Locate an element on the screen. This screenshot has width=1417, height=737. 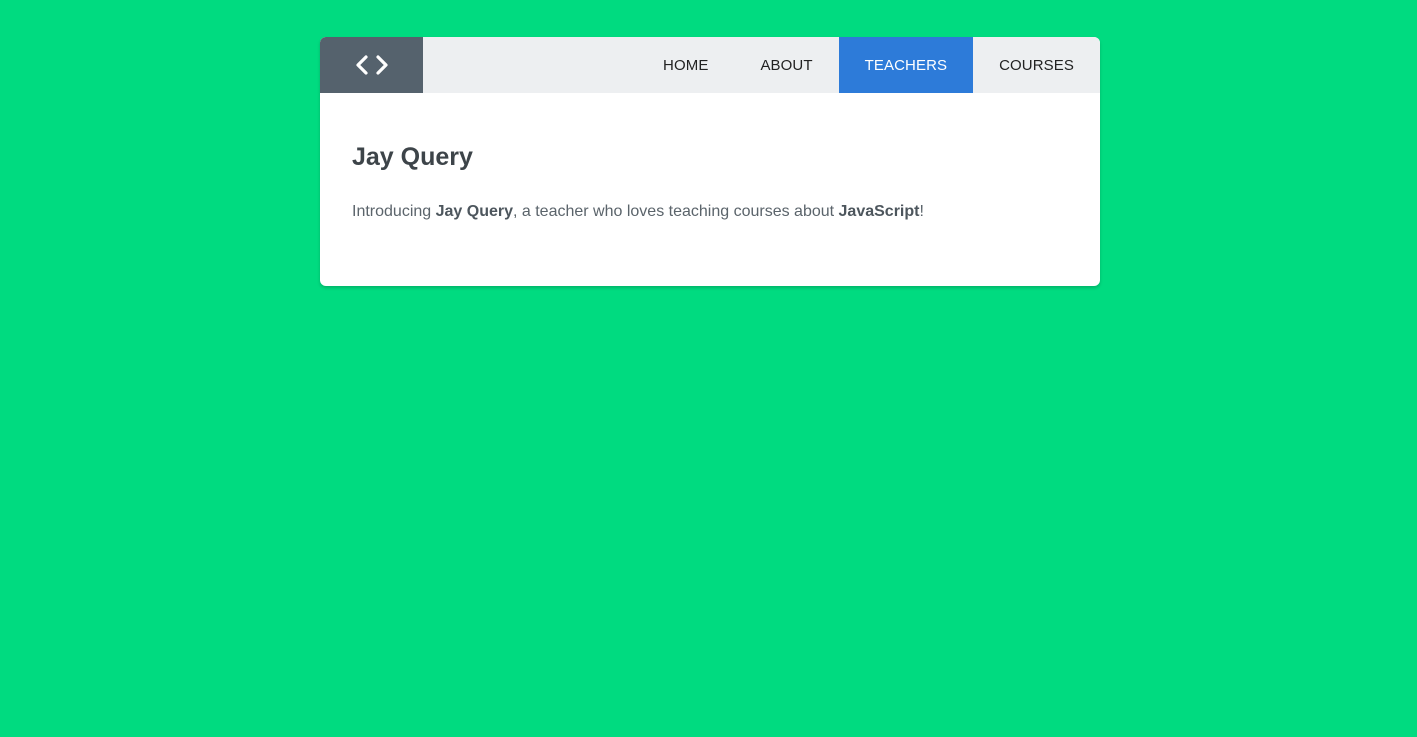
nav-item-about: ABOUT is located at coordinates (786, 65).